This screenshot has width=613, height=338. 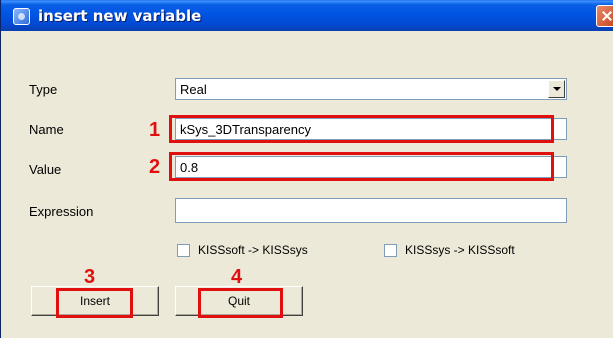 What do you see at coordinates (371, 210) in the screenshot?
I see `expression-field` at bounding box center [371, 210].